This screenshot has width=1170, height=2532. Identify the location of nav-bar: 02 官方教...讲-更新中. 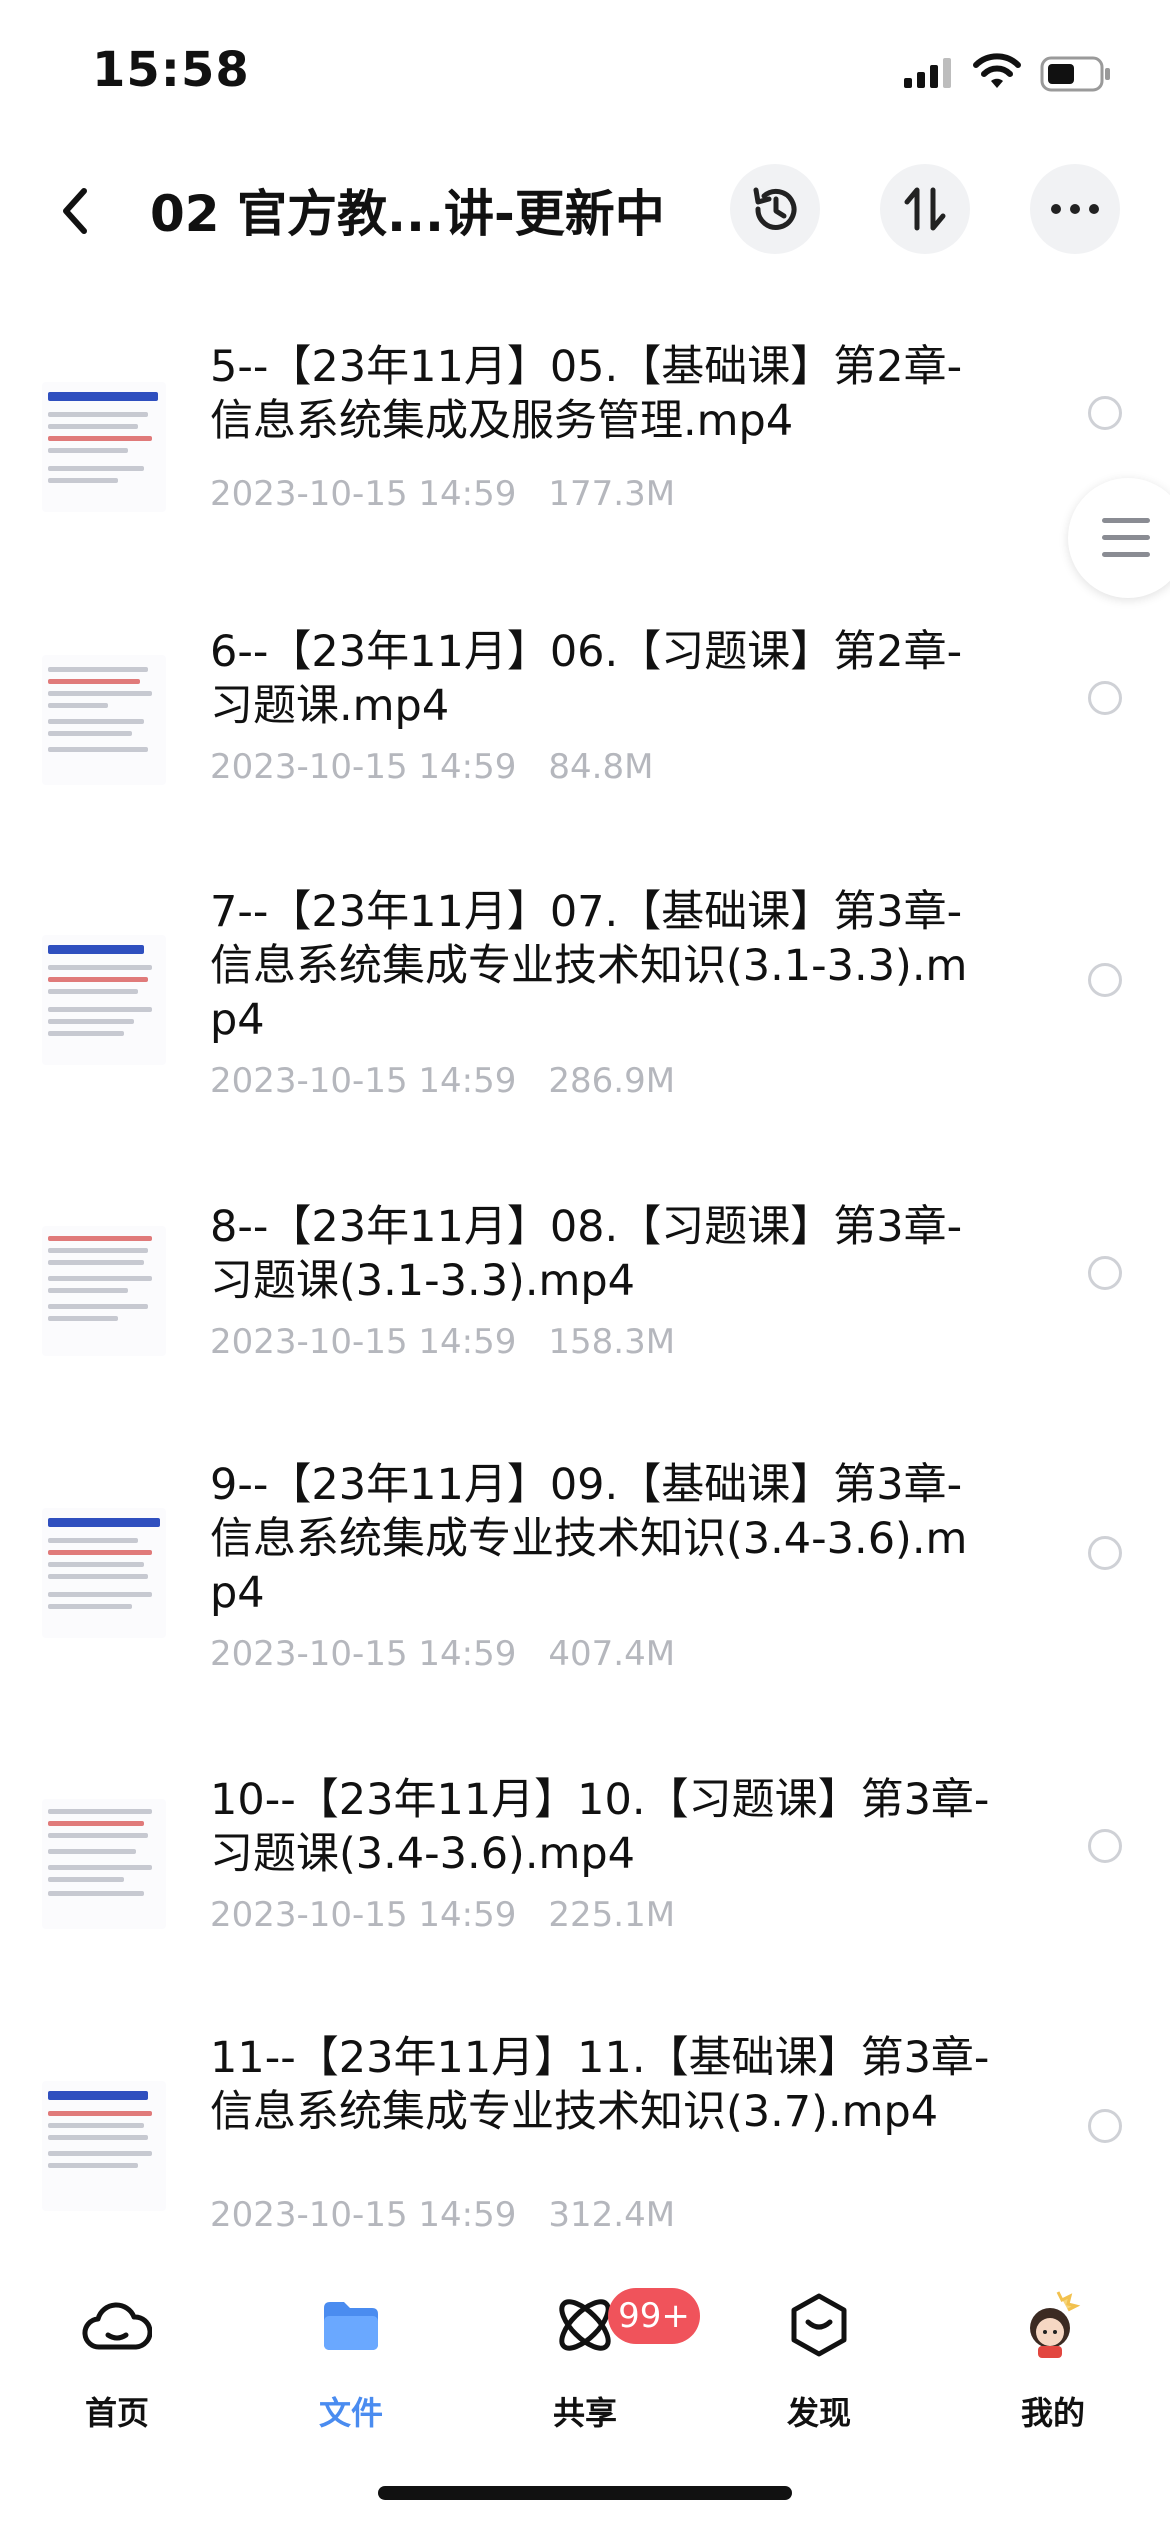
(585, 215).